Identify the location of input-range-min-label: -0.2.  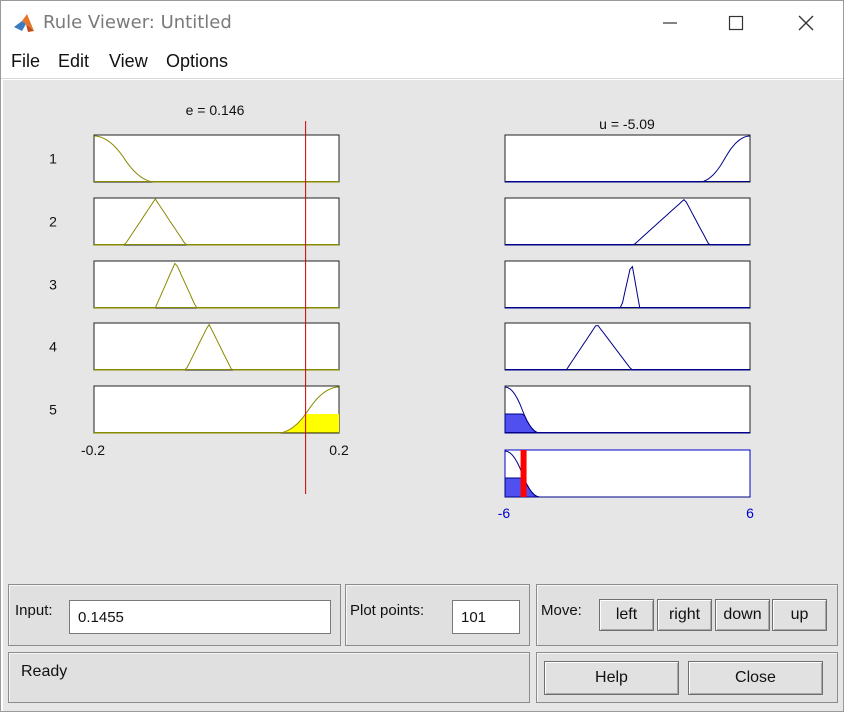
(93, 450).